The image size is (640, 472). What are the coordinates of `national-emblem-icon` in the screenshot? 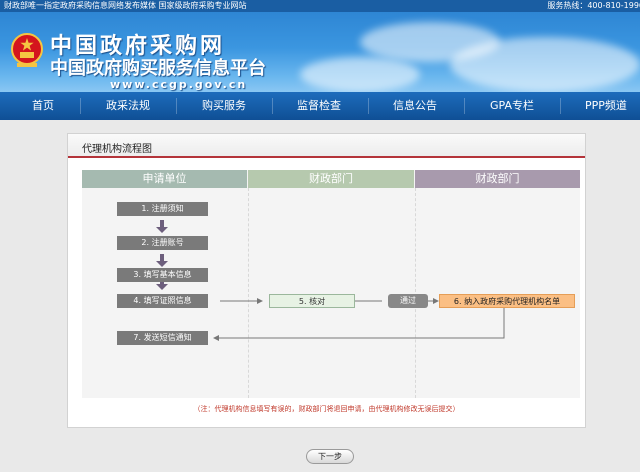 It's located at (27, 50).